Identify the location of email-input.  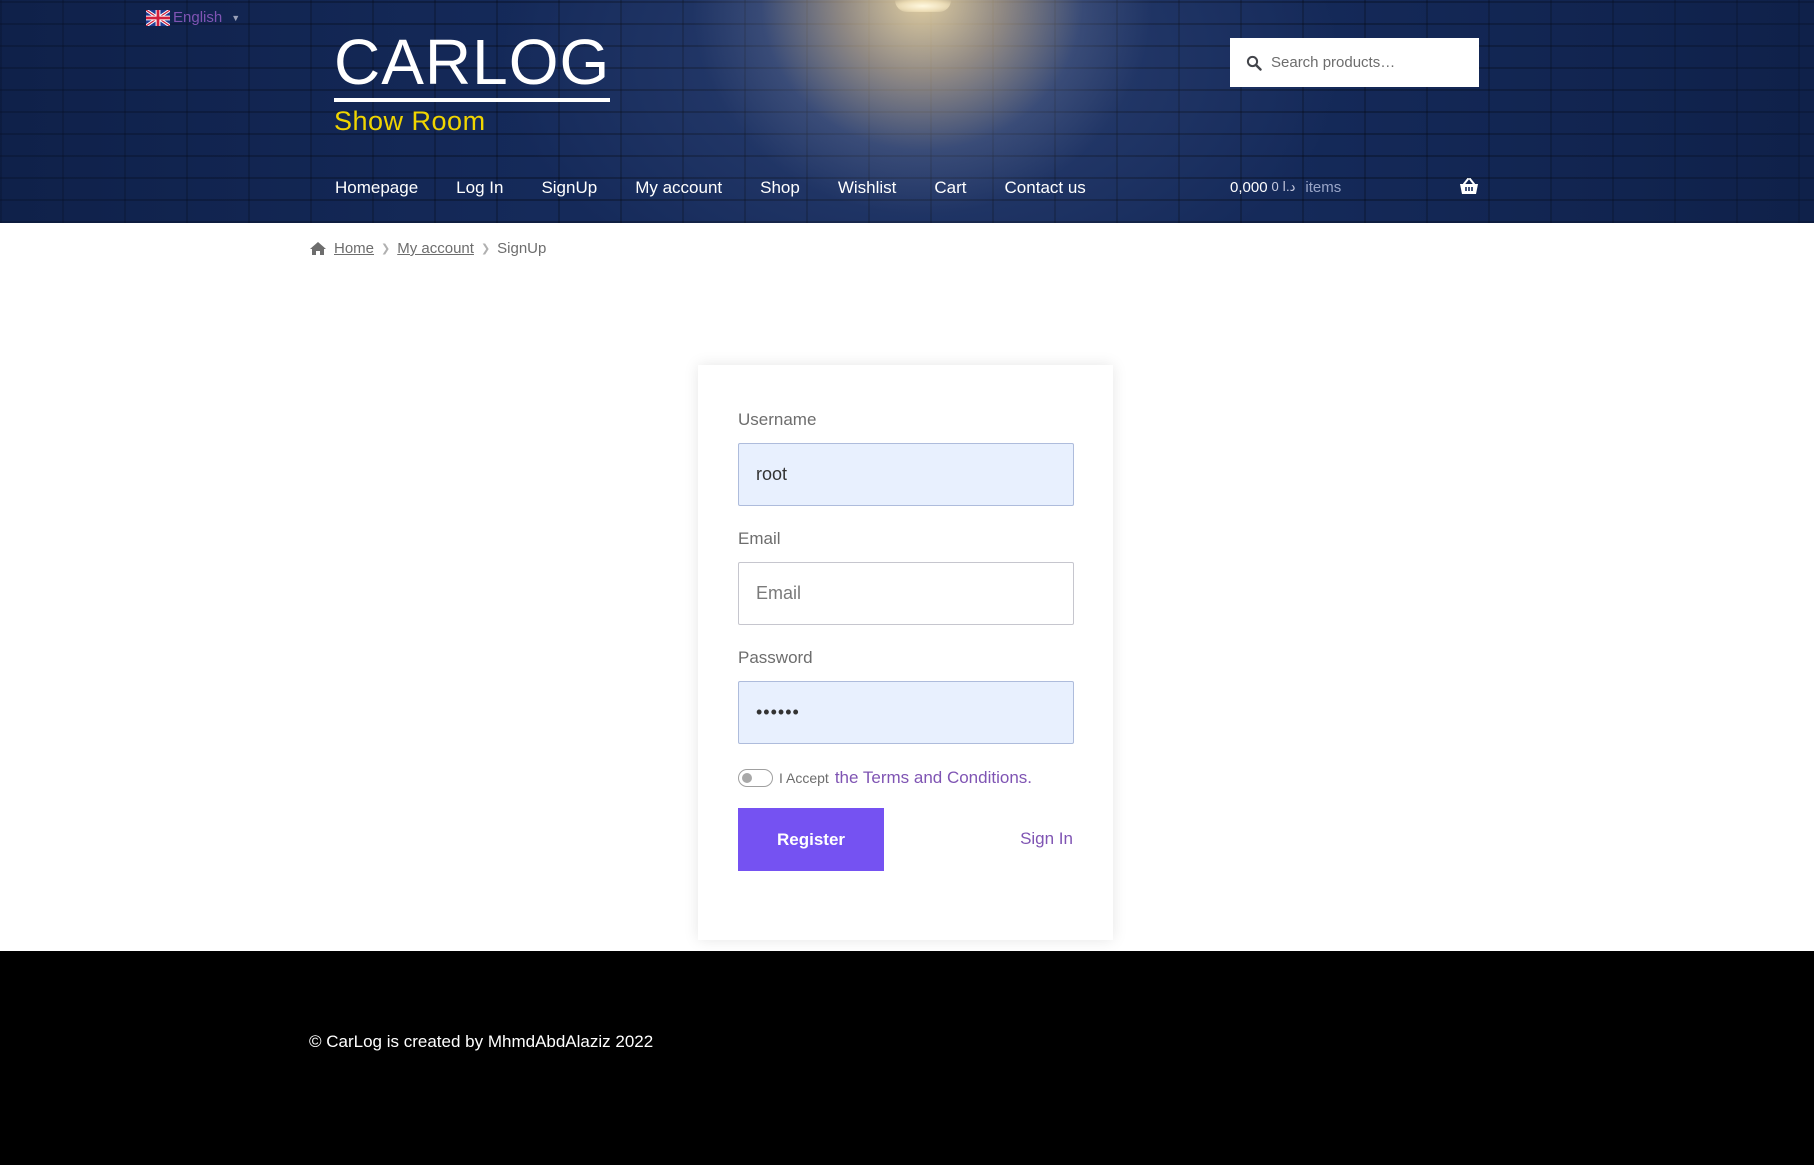
(906, 593).